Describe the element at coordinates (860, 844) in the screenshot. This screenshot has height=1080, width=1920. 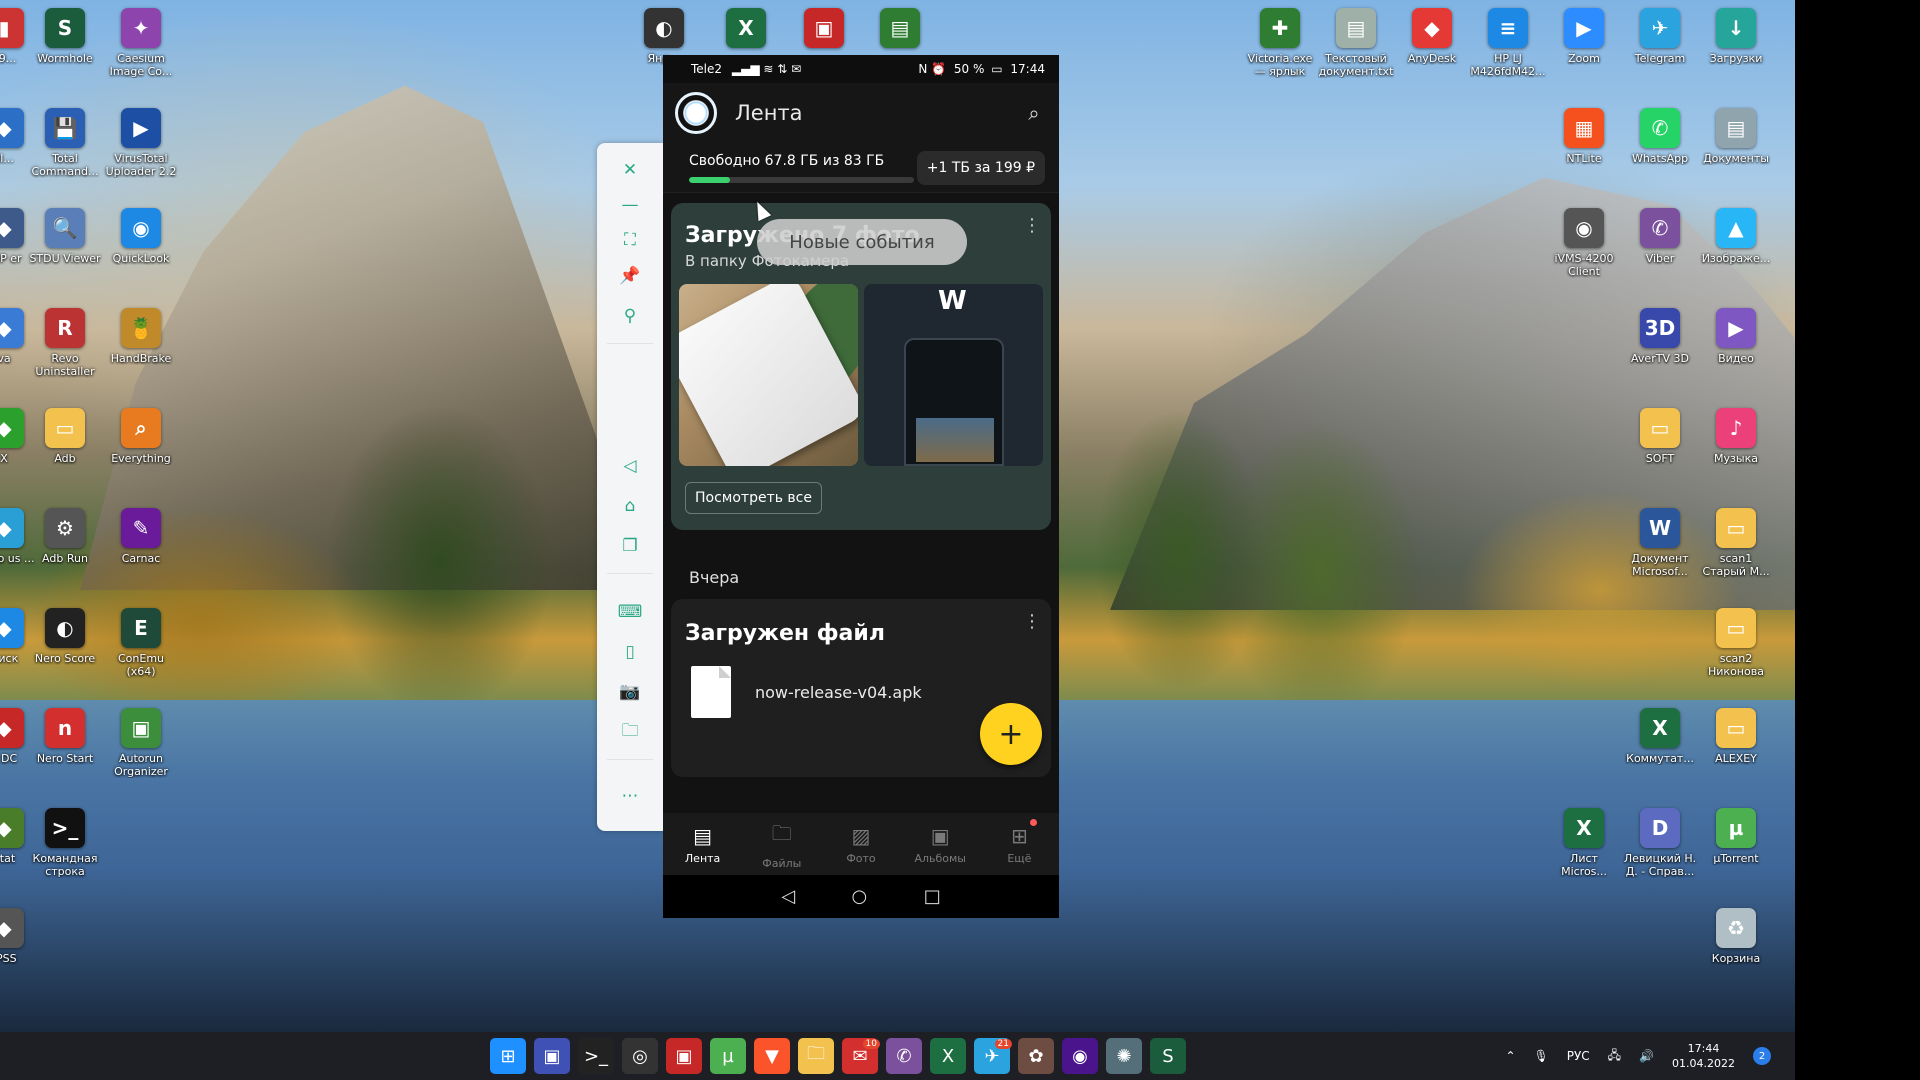
I see `nav-tab-photo: ▨ Фото` at that location.